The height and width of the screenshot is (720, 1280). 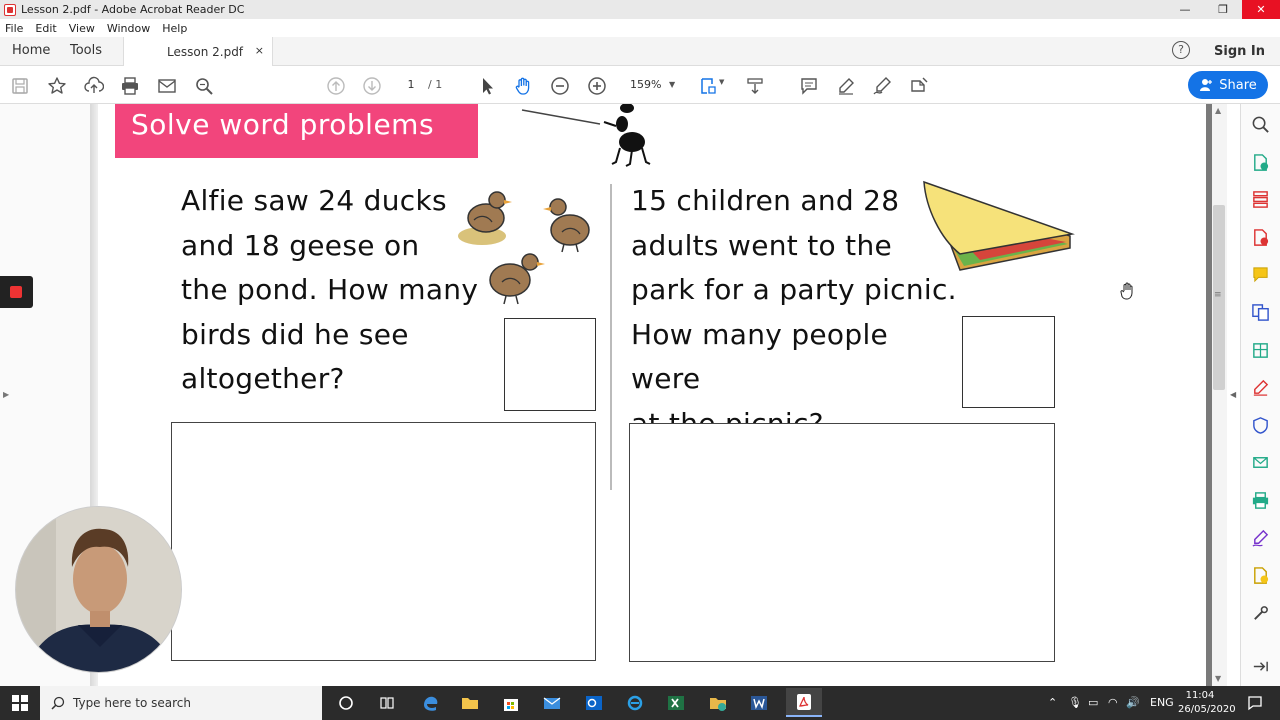 I want to click on sign-in-link: Sign In, so click(x=1239, y=51).